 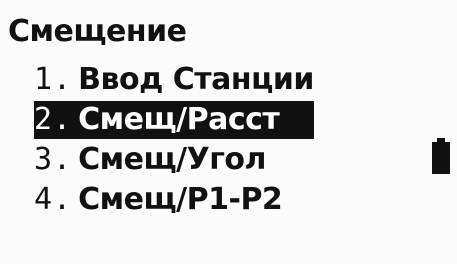 What do you see at coordinates (53, 159) in the screenshot?
I see `menu-item-number: 3.` at bounding box center [53, 159].